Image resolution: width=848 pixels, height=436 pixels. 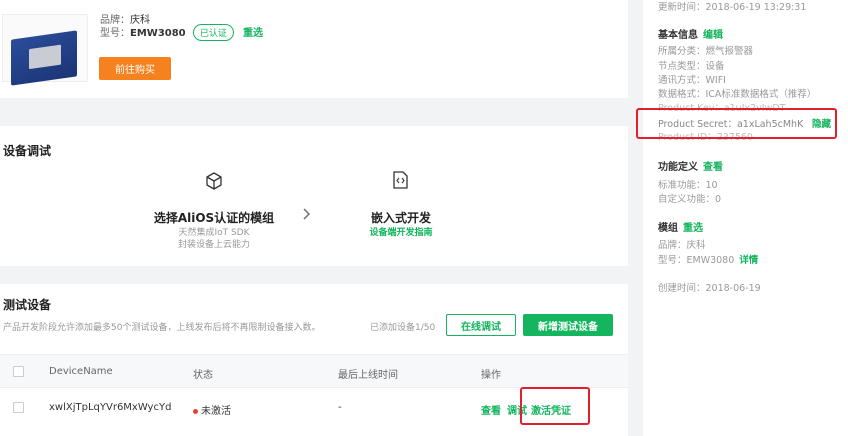 I want to click on module-brand: 品牌：庆科, so click(x=682, y=245).